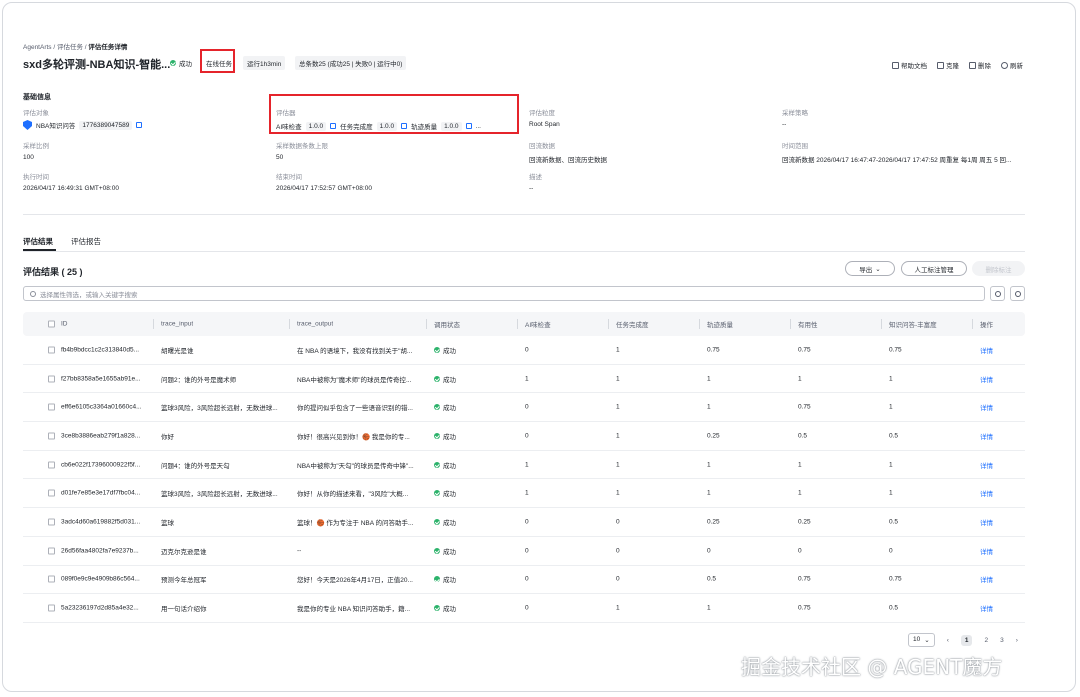 Image resolution: width=1080 pixels, height=697 pixels. Describe the element at coordinates (1017, 293) in the screenshot. I see `table-settings-button` at that location.